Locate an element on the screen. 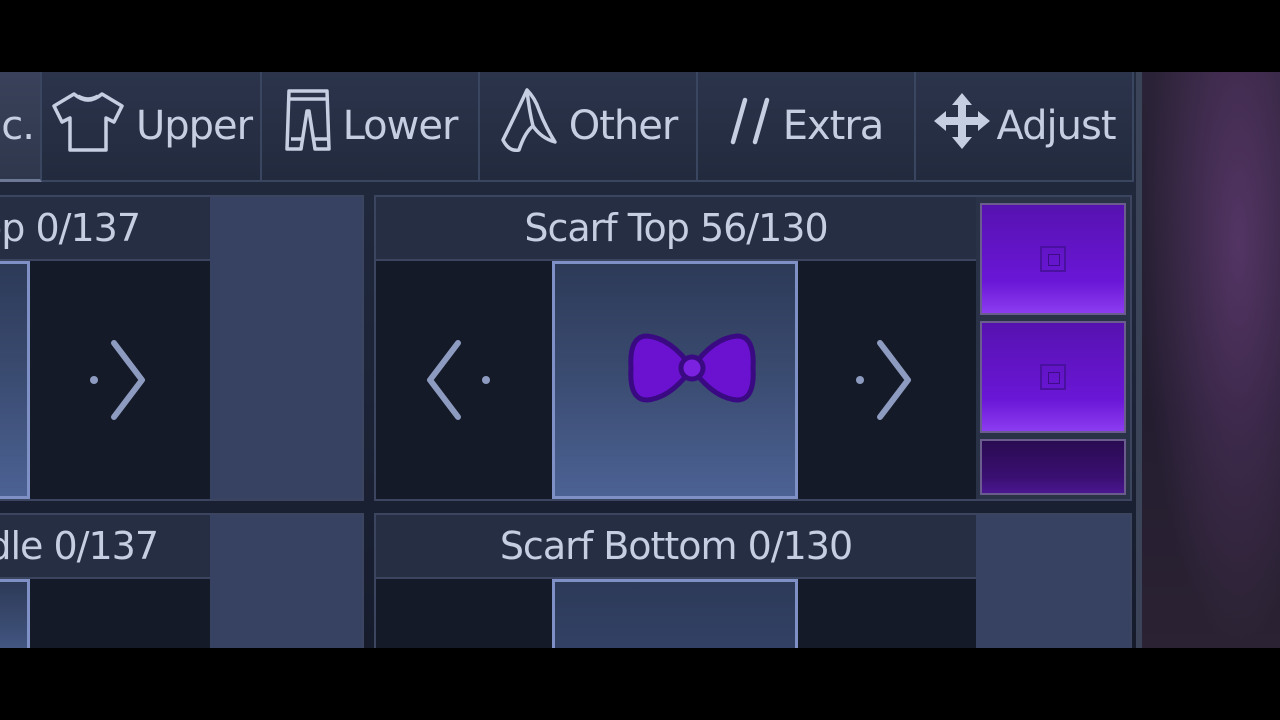  left-top-header: op 0/137 is located at coordinates (105, 229).